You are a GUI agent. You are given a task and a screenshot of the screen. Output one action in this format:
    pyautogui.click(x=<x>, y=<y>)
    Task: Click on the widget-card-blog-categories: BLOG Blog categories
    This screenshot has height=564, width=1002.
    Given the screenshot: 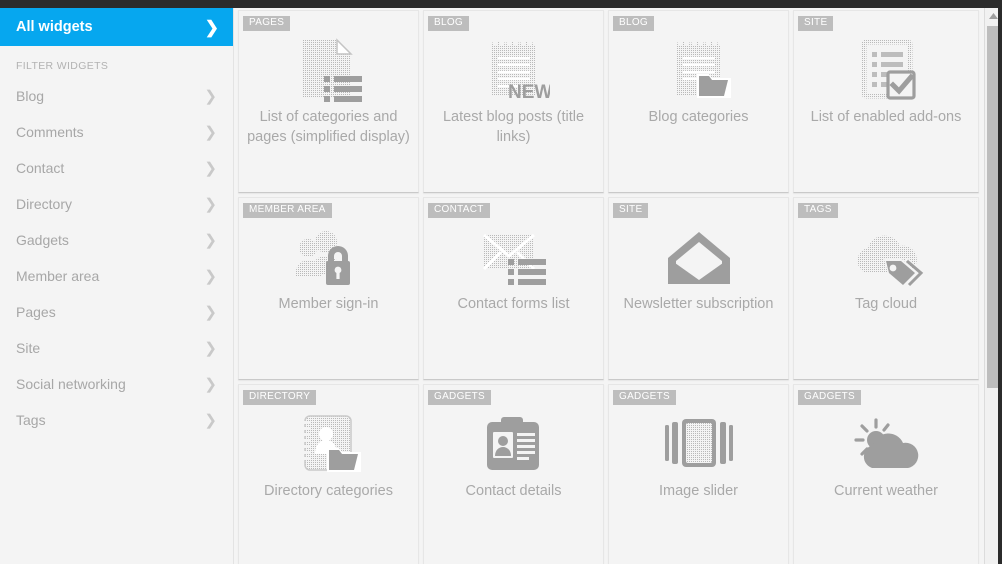 What is the action you would take?
    pyautogui.click(x=698, y=101)
    